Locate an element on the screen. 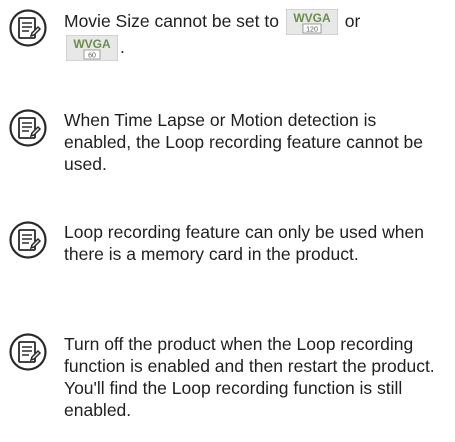 This screenshot has height=442, width=455. movie-size-wvga-60-icon: WVGA 60 is located at coordinates (92, 48).